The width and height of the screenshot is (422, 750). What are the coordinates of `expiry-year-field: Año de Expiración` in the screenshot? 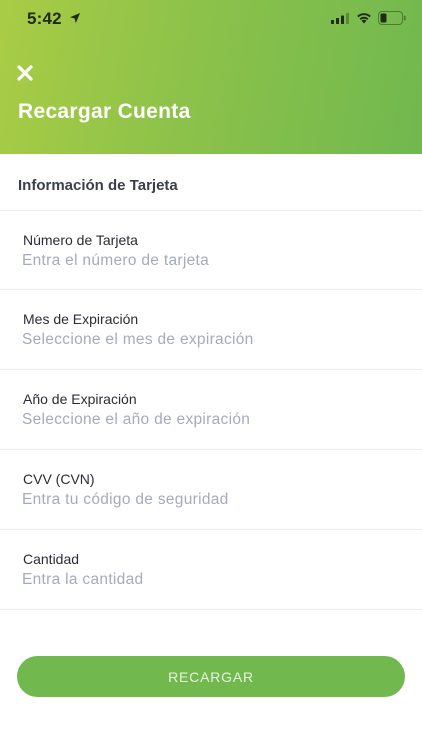 It's located at (211, 410).